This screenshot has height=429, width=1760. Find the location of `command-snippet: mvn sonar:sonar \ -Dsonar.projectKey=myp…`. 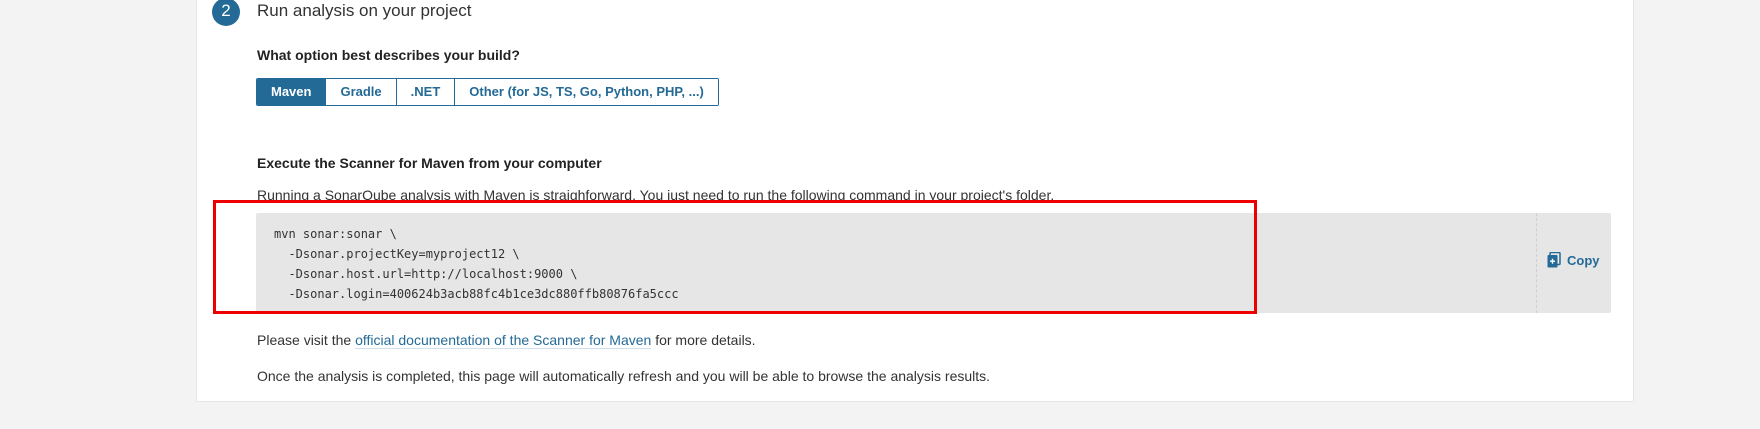

command-snippet: mvn sonar:sonar \ -Dsonar.projectKey=myp… is located at coordinates (476, 264).